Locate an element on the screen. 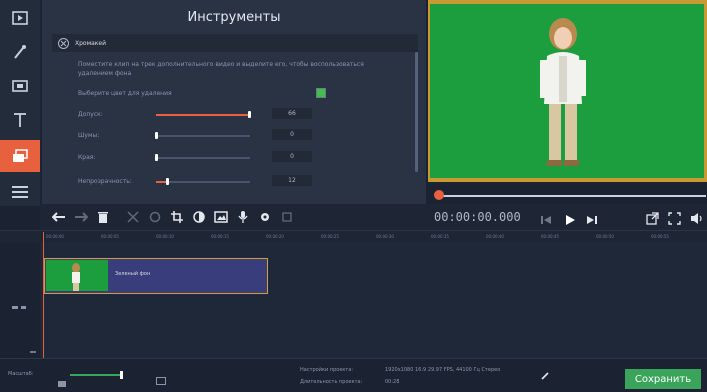  fit-icon is located at coordinates (161, 381).